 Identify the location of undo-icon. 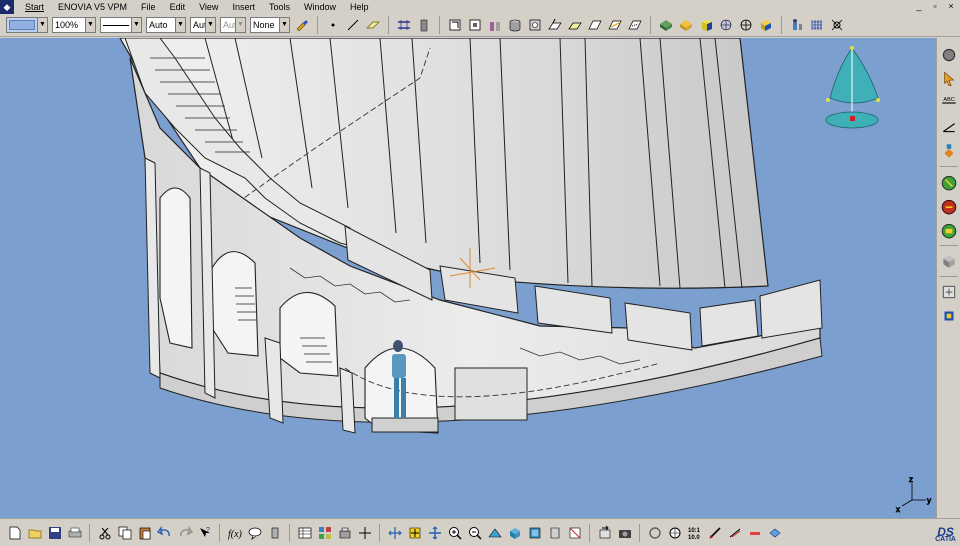
(164, 532).